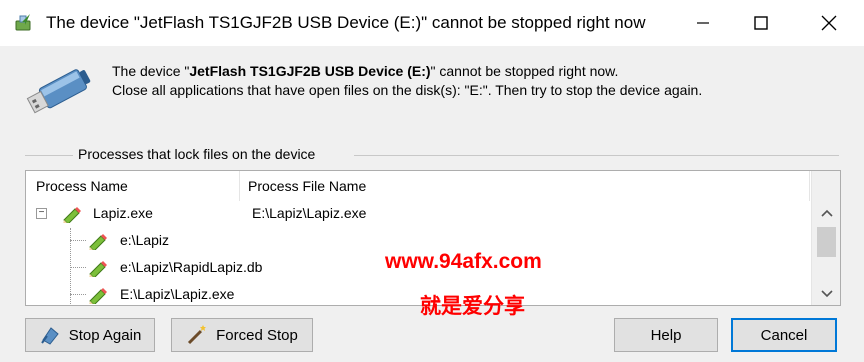  I want to click on close-button, so click(829, 23).